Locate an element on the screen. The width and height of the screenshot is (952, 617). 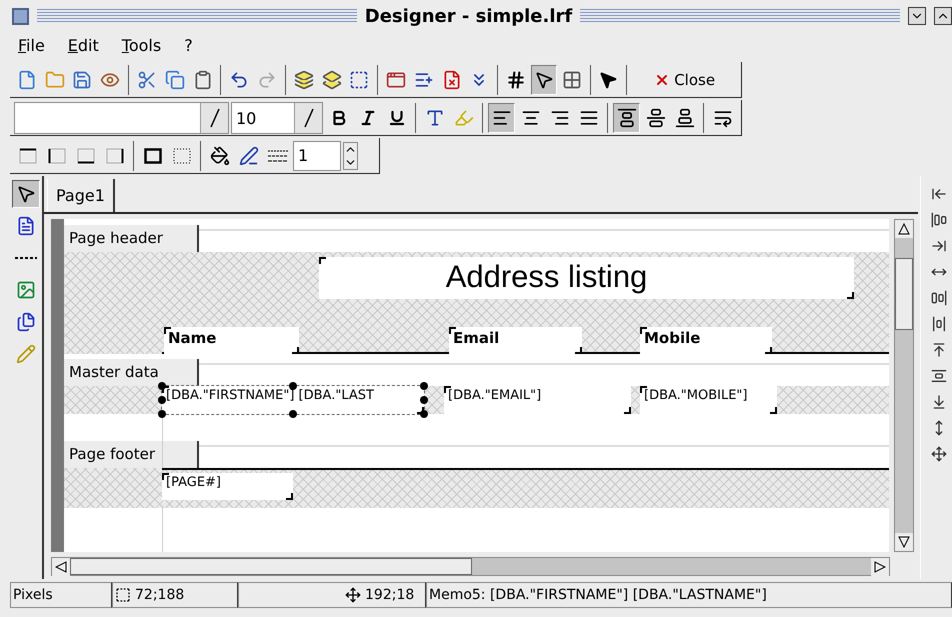
align-left-icon is located at coordinates (501, 117).